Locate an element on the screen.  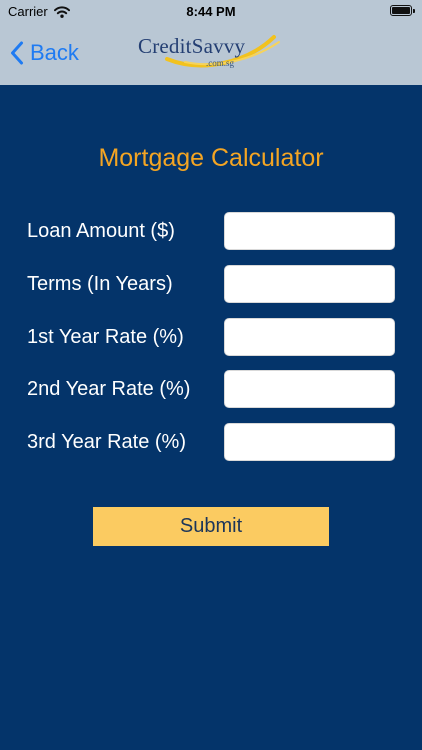
creditsavvy-logo: CreditSavvy .com.sg is located at coordinates (211, 52).